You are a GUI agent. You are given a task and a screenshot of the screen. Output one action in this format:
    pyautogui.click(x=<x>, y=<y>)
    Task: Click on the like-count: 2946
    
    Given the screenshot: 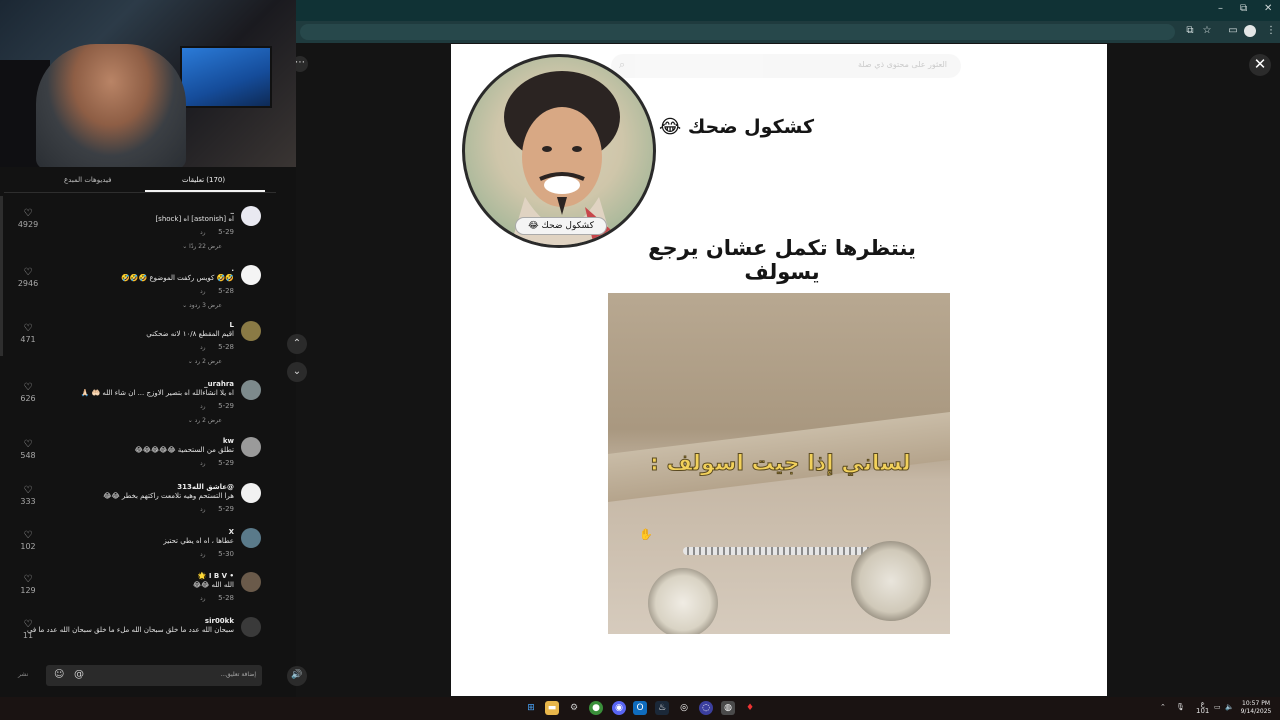 What is the action you would take?
    pyautogui.click(x=28, y=283)
    